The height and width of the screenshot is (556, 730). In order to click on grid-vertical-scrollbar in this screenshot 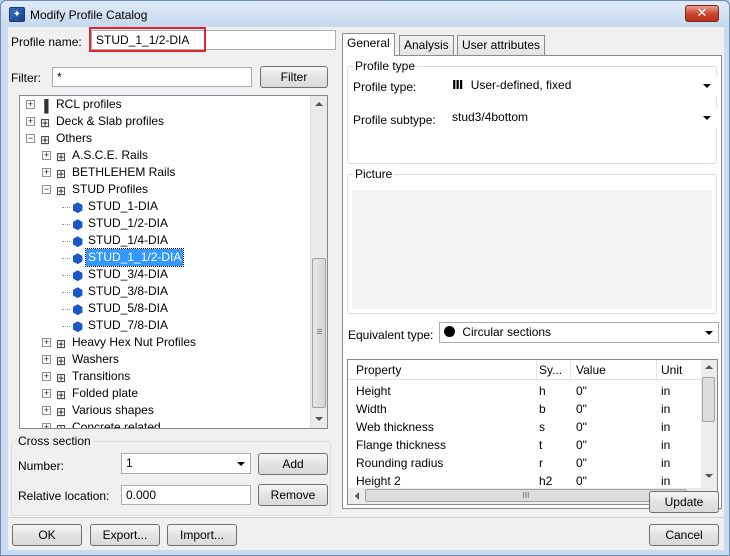, I will do `click(709, 424)`.